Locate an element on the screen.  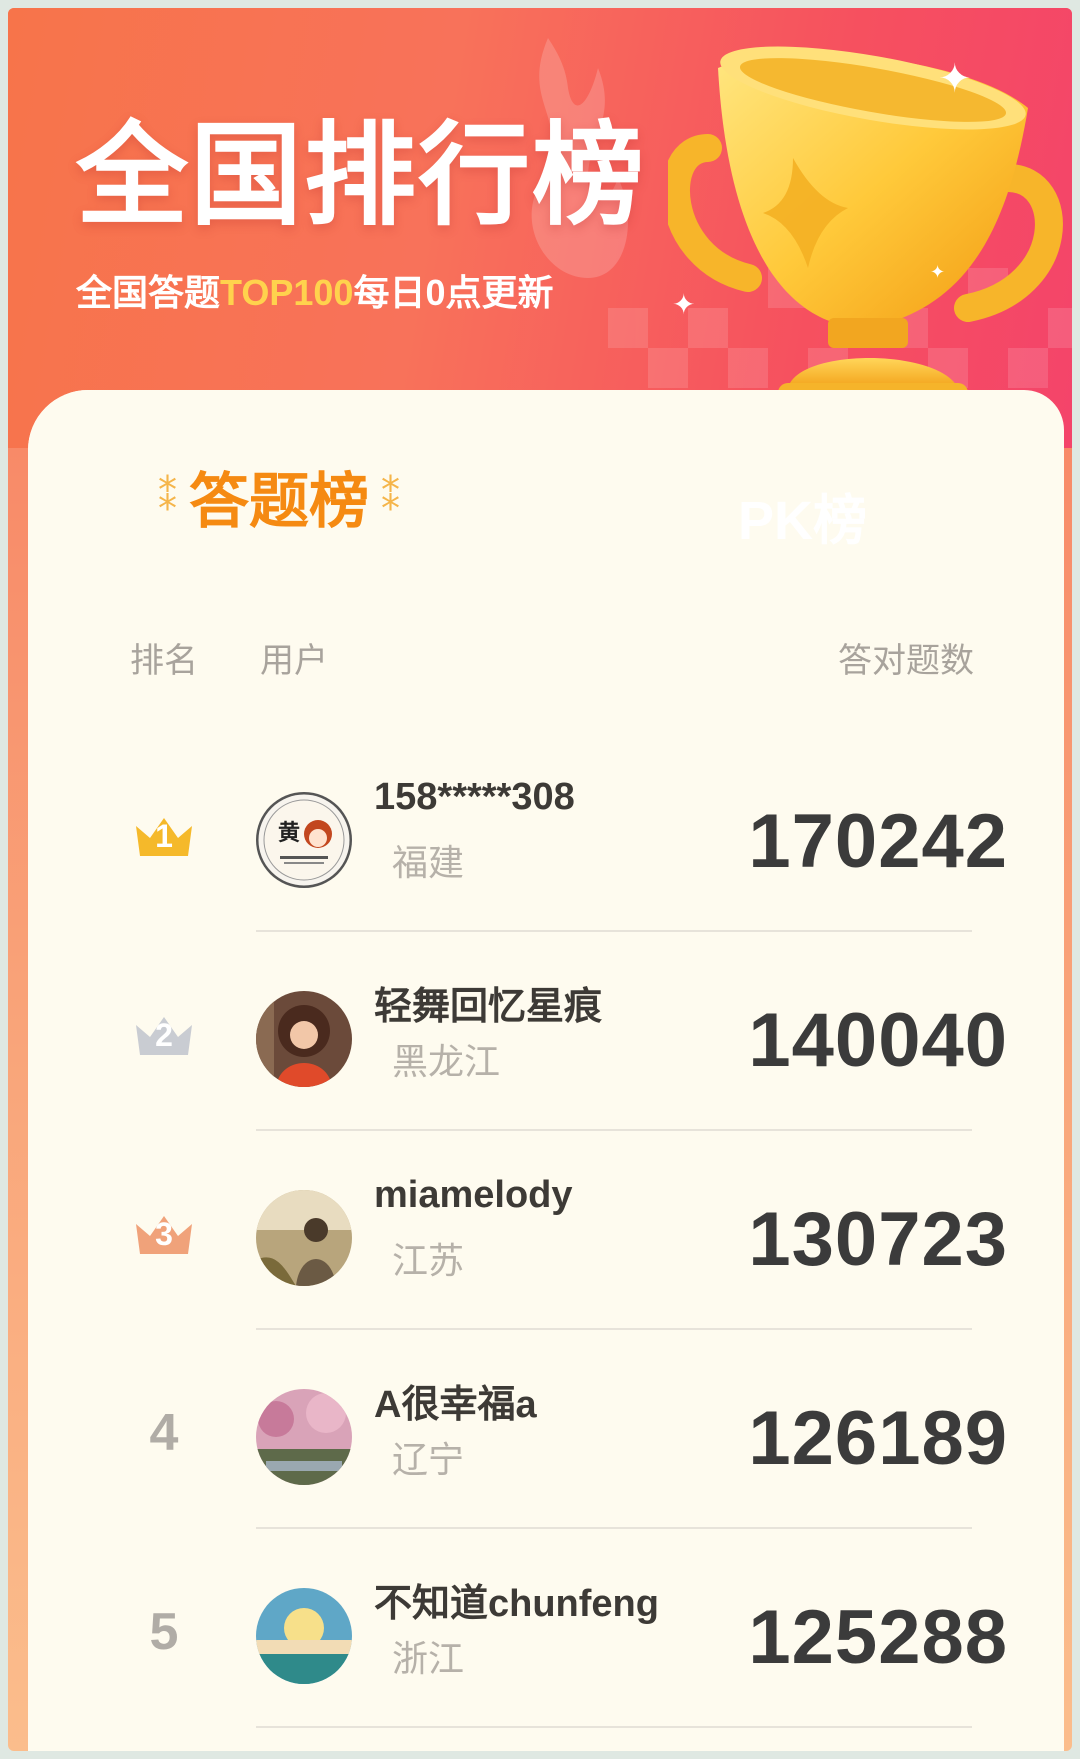
tab-quiz-label-group: ⁑ 答题榜 ⁑ is located at coordinates (279, 496).